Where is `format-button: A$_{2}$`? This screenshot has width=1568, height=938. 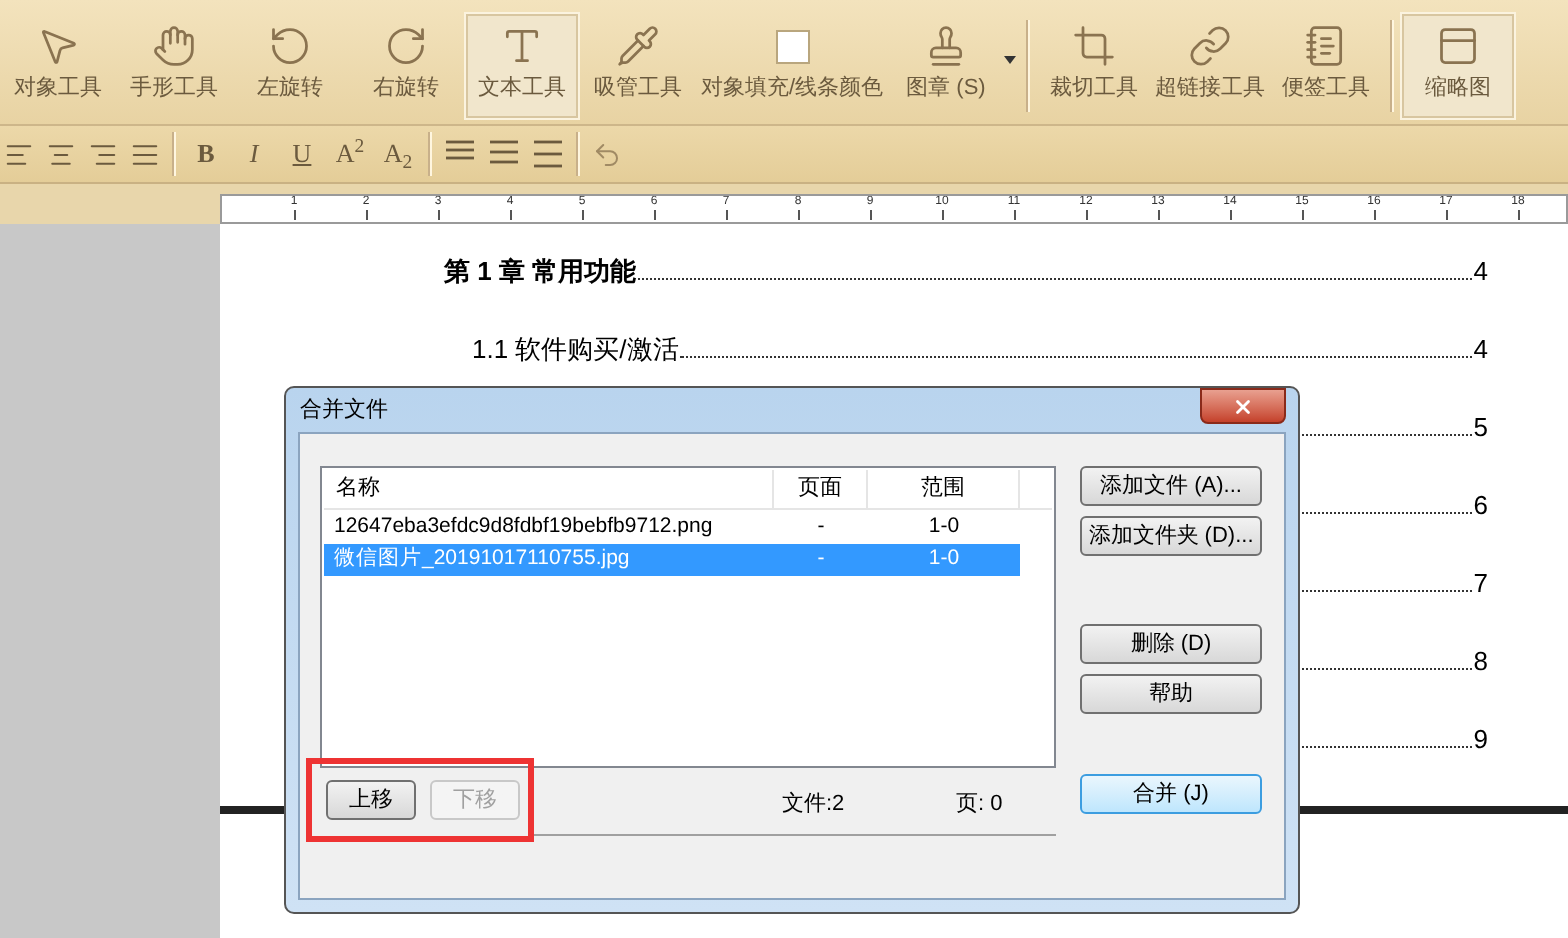
format-button: A$_{2}$ is located at coordinates (398, 154).